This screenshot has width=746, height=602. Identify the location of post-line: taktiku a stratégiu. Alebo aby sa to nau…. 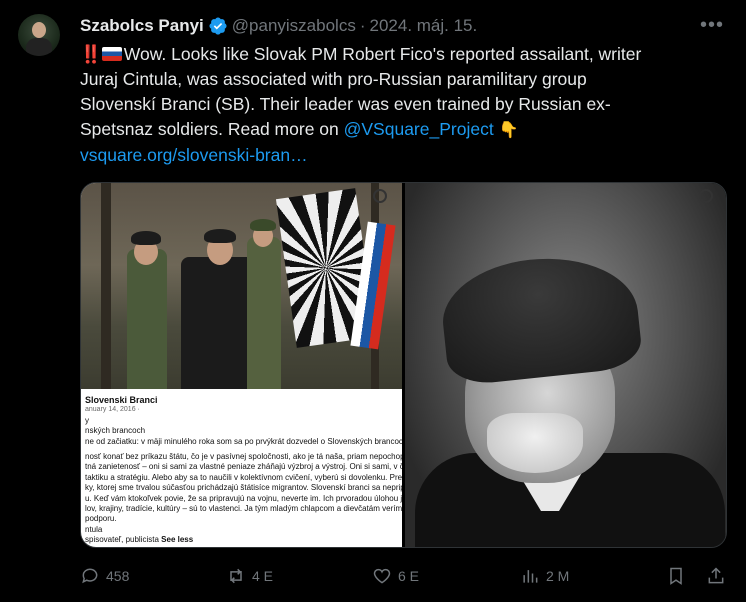
(243, 477).